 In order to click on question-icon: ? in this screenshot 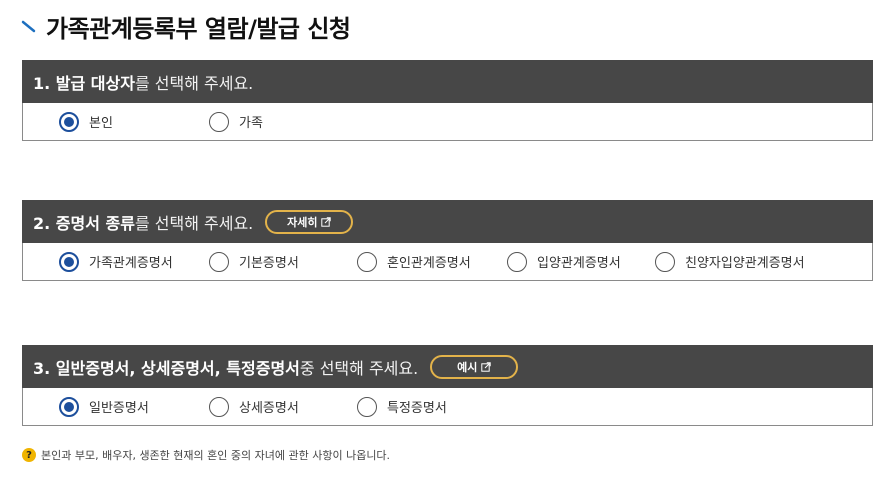, I will do `click(29, 455)`.